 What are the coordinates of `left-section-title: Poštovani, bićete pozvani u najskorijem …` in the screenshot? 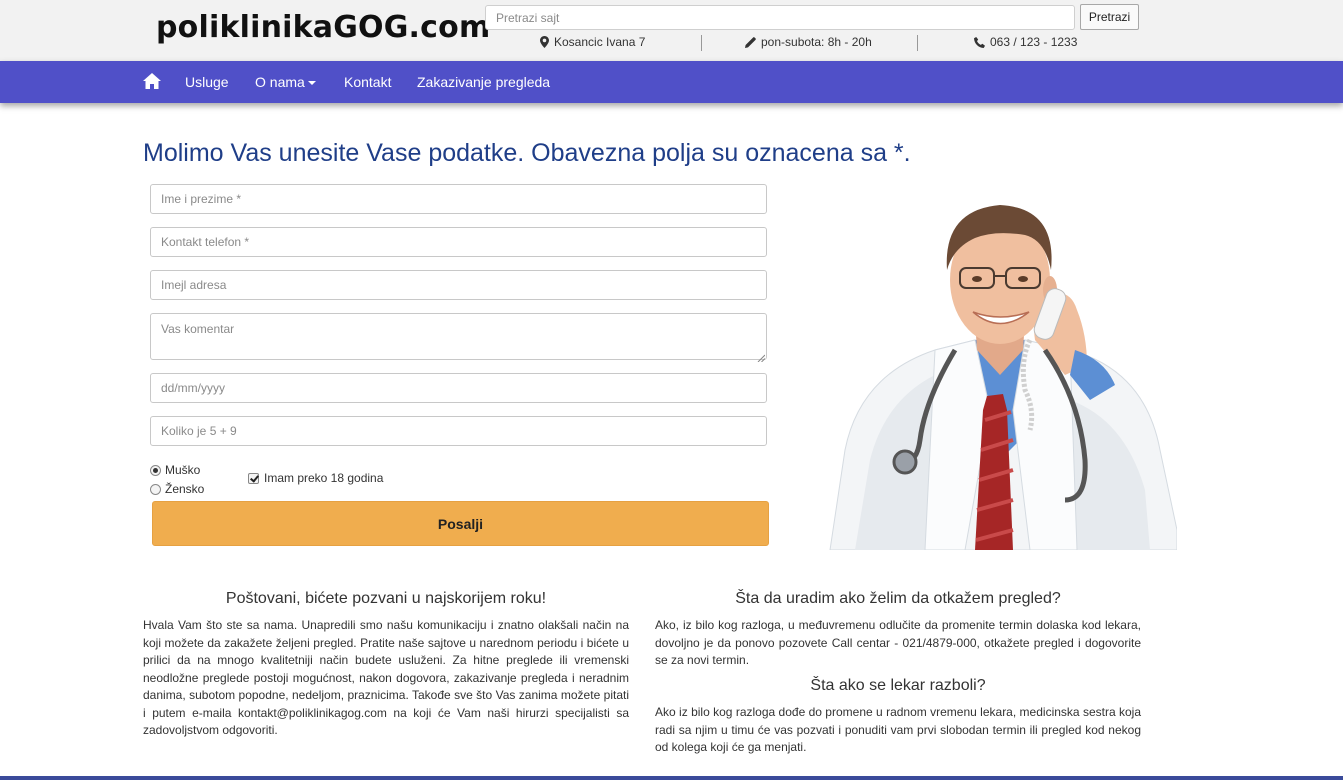 It's located at (386, 598).